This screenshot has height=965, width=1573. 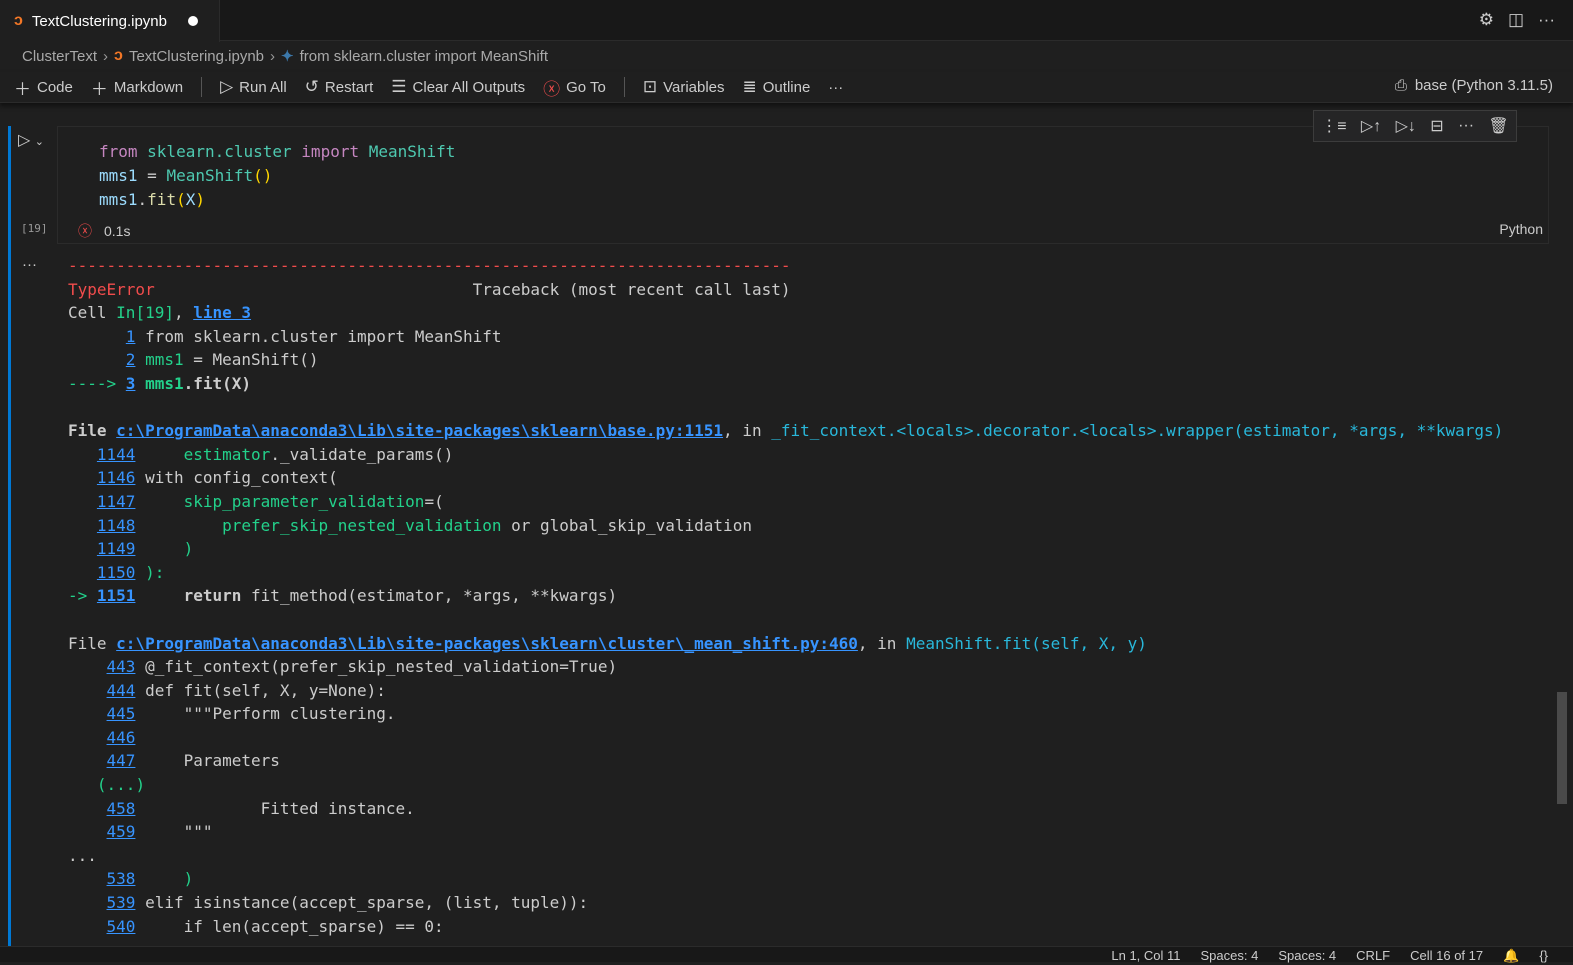 What do you see at coordinates (118, 175) in the screenshot?
I see `code-token: mms1` at bounding box center [118, 175].